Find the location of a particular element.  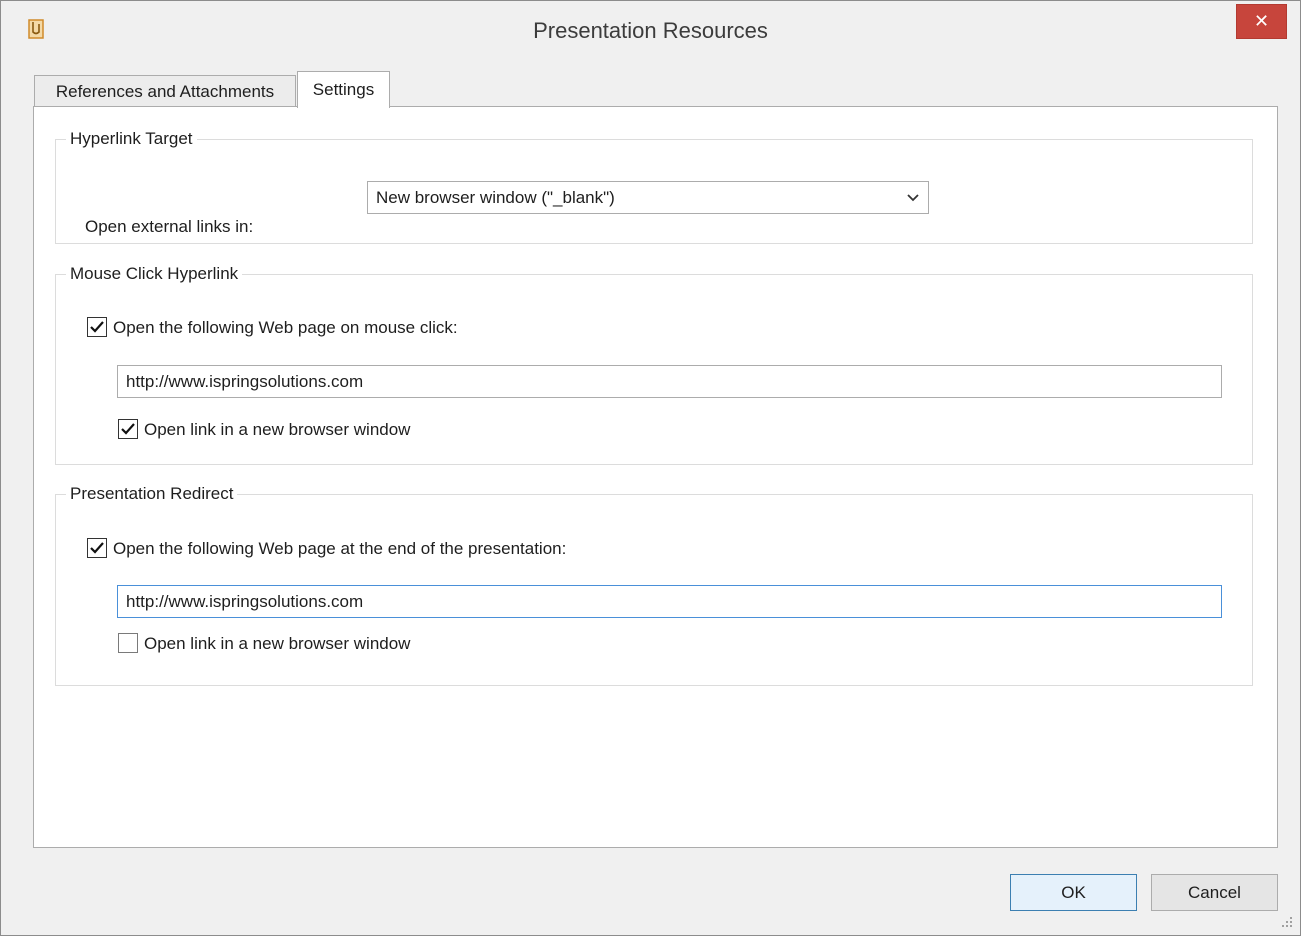

ok-button: OK is located at coordinates (1073, 892).